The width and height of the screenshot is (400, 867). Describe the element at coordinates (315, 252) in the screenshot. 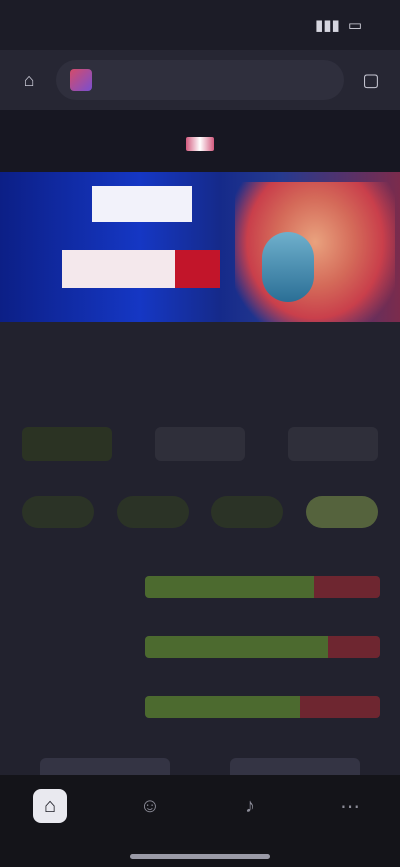

I see `fighter-image` at that location.